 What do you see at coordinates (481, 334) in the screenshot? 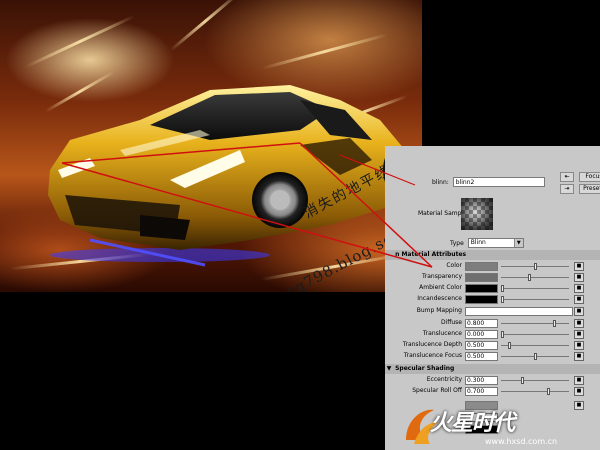
I see `value-field: 0.000` at bounding box center [481, 334].